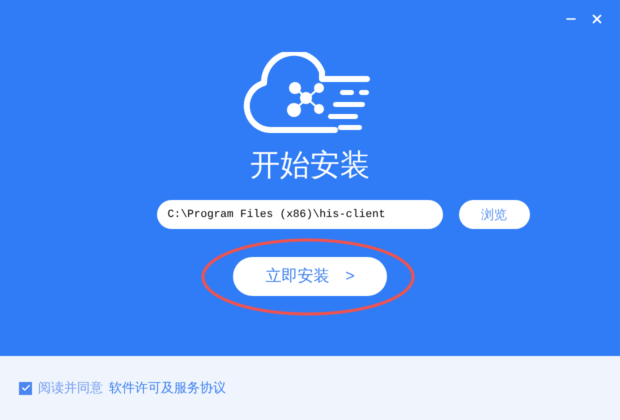 The image size is (620, 420). What do you see at coordinates (494, 214) in the screenshot?
I see `browse-button: 浏览` at bounding box center [494, 214].